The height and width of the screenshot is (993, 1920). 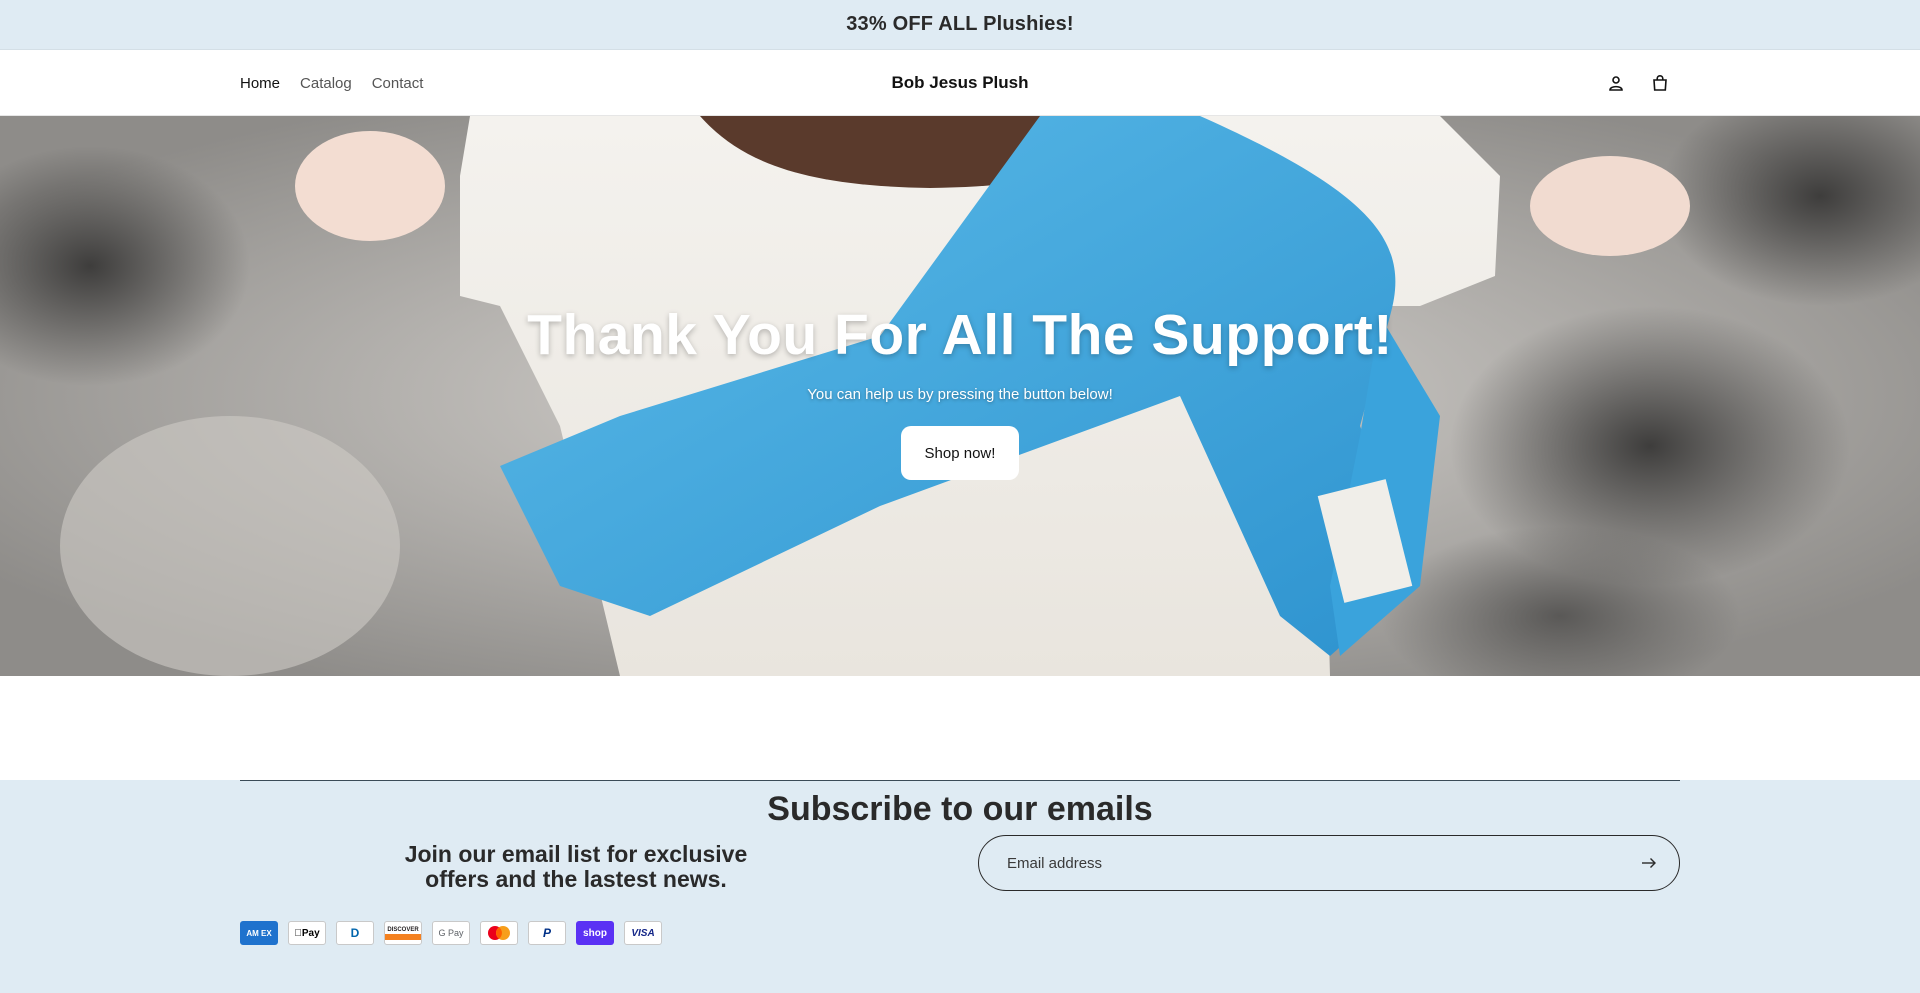 I want to click on arrow-right-icon, so click(x=1649, y=863).